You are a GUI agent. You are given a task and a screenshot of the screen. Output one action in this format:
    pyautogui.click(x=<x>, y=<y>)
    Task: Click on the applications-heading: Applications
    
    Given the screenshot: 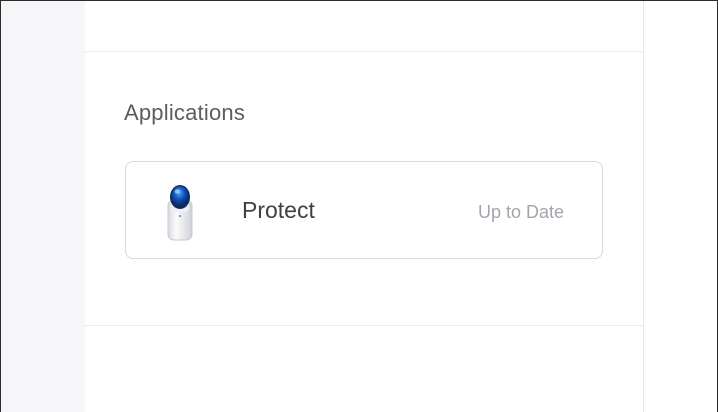 What is the action you would take?
    pyautogui.click(x=185, y=112)
    